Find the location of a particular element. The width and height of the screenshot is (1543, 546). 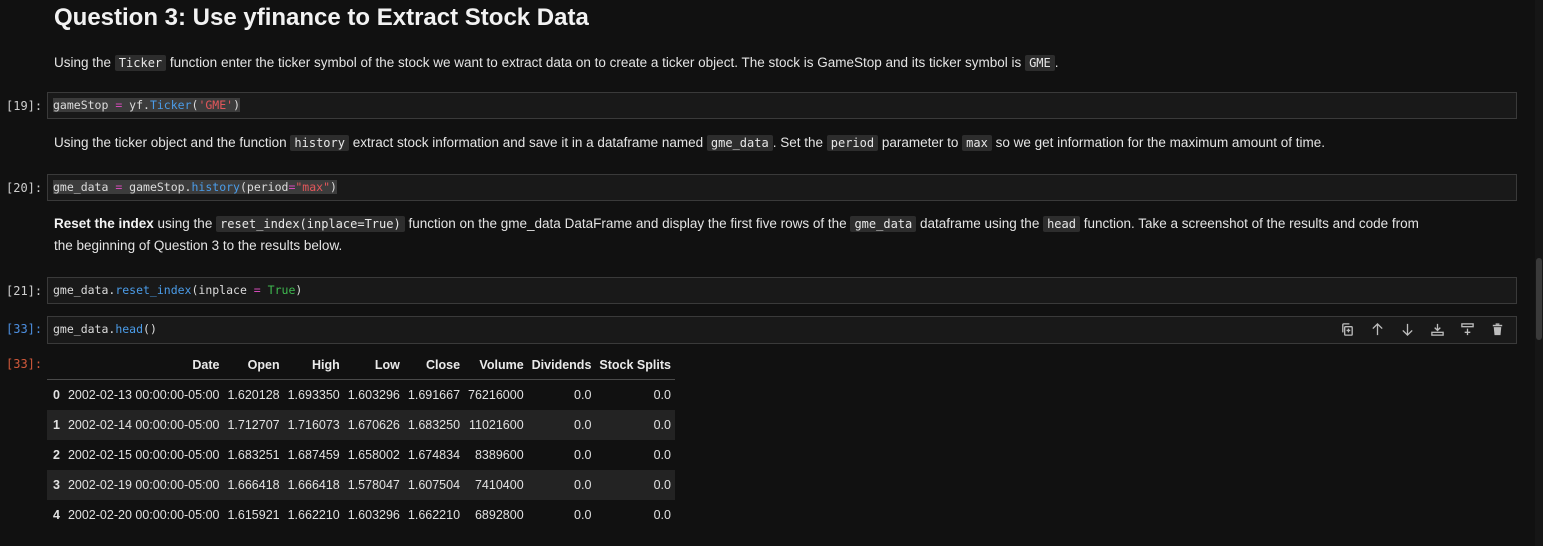

table-cell: 1.691667 is located at coordinates (434, 395).